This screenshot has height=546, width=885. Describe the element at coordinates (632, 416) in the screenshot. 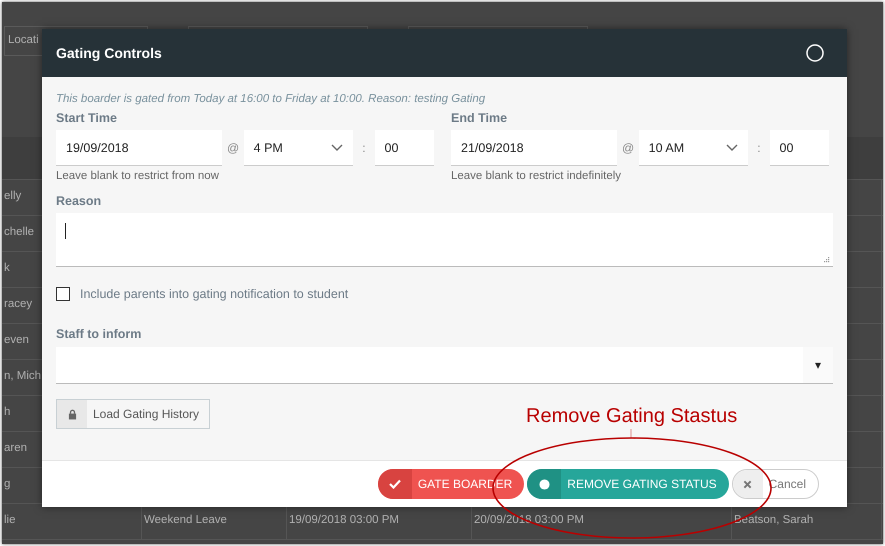

I see `annotation-text: Remove Gating Stastus` at that location.